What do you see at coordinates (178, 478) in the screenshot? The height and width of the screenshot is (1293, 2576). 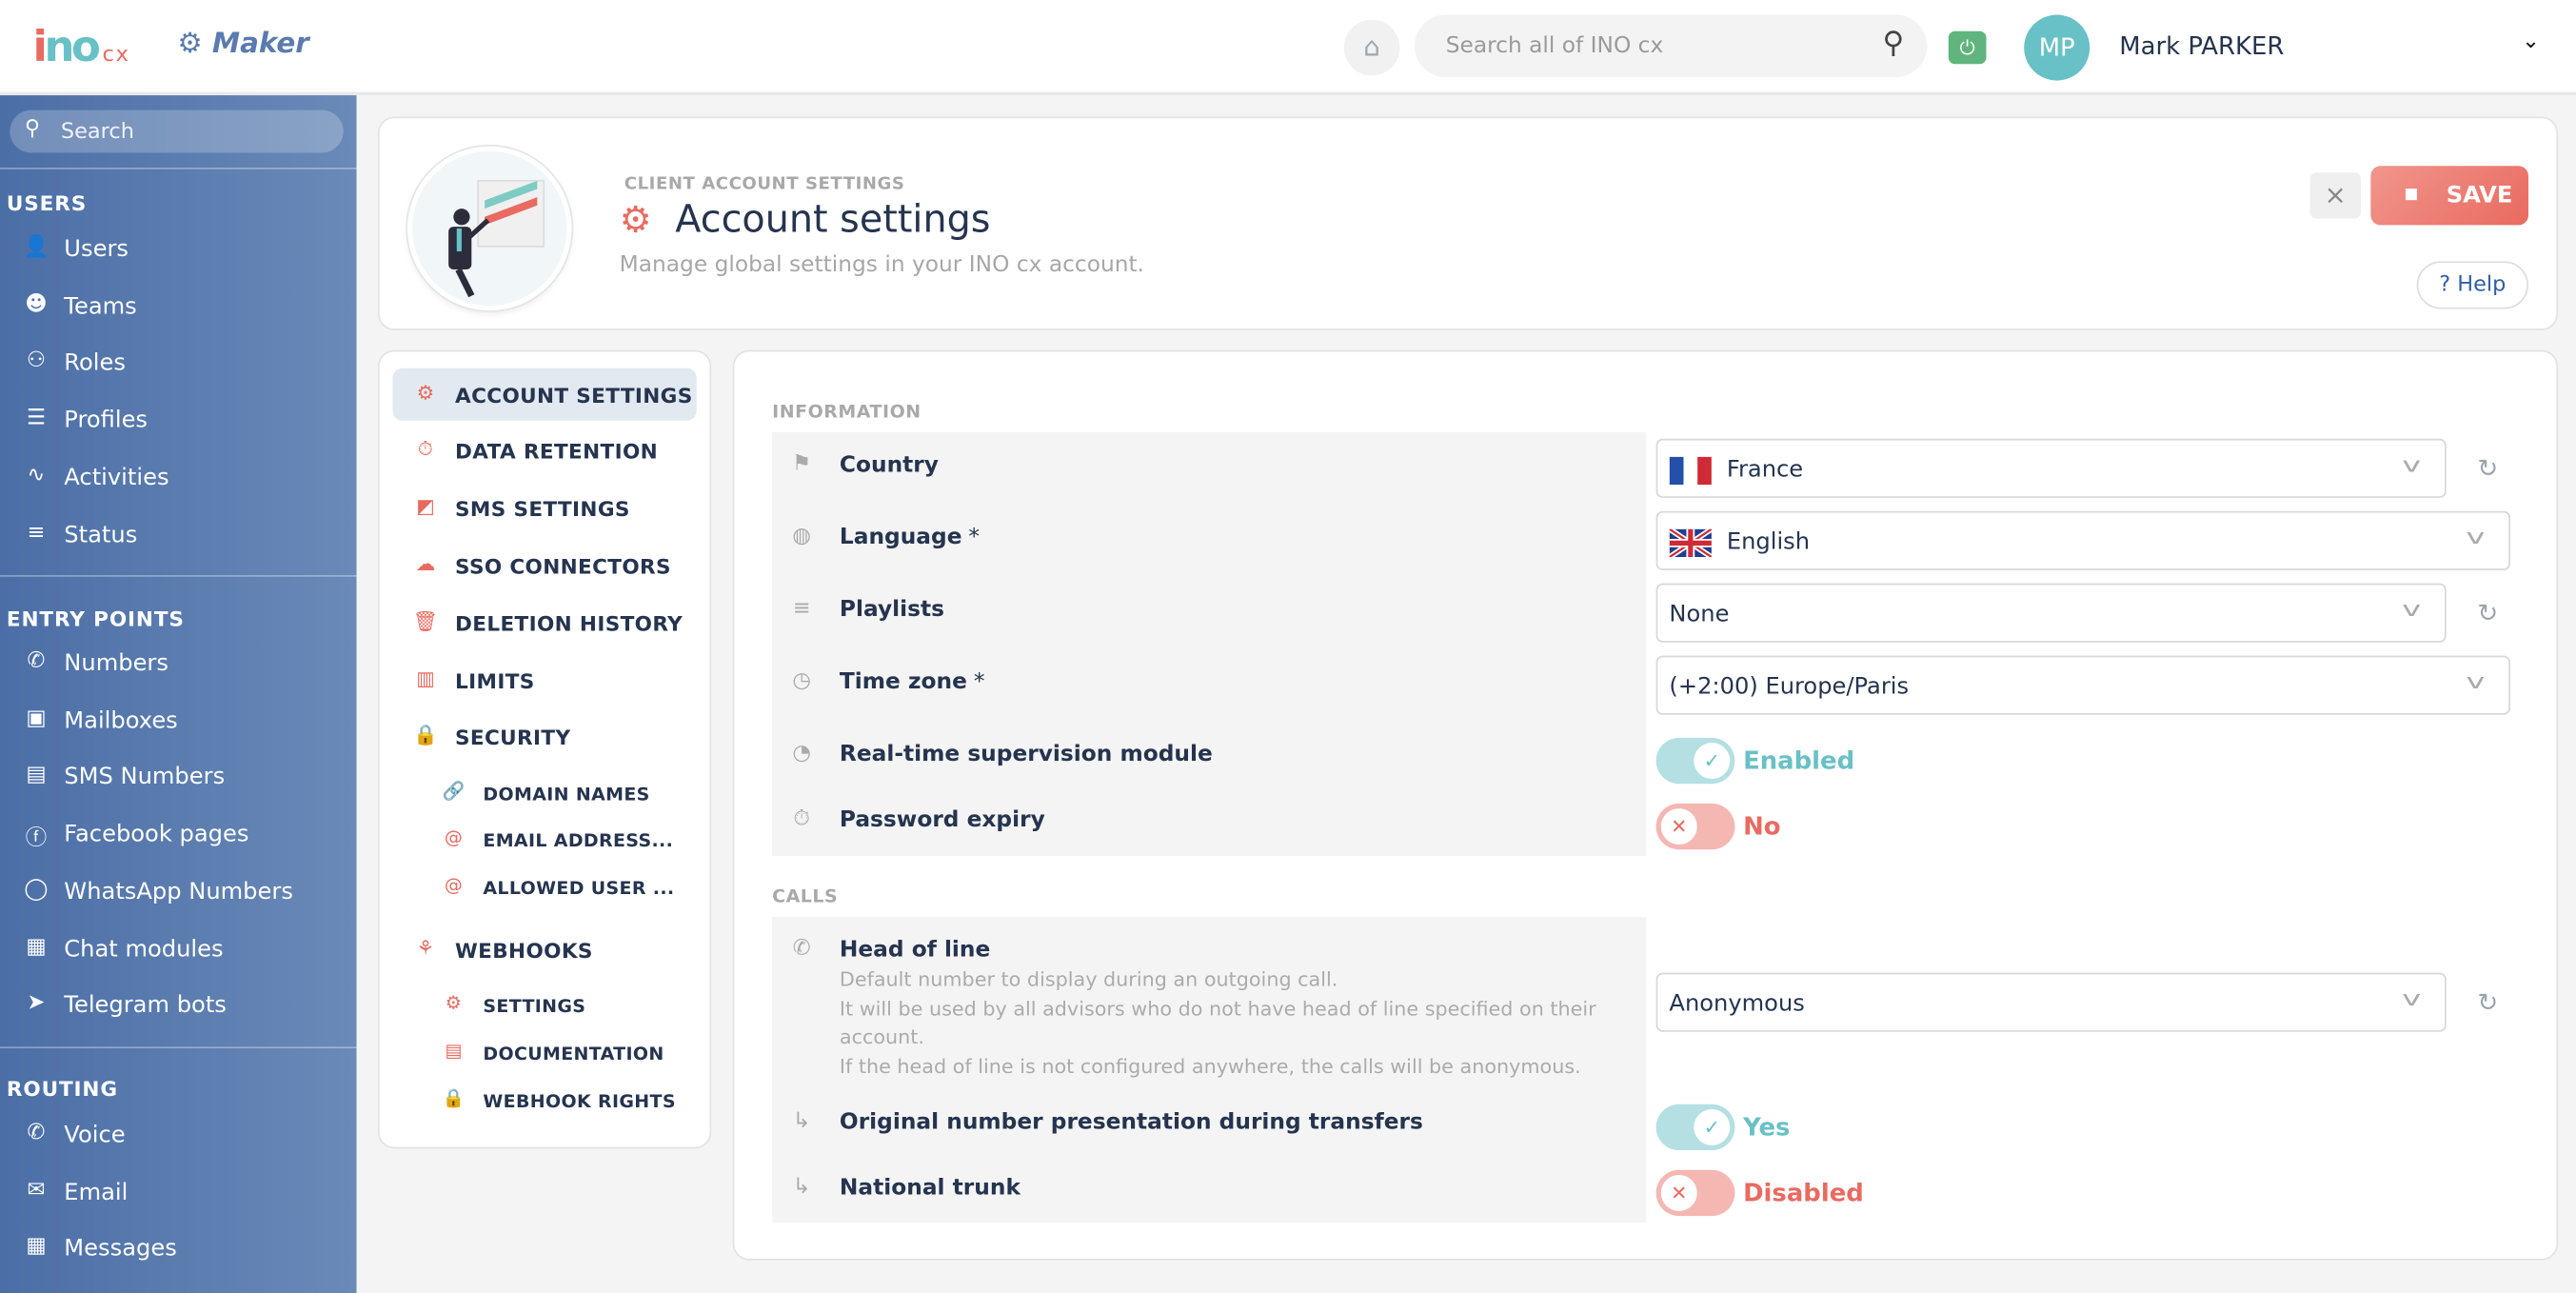 I see `sidebar-item-activities: ∿ Activities` at bounding box center [178, 478].